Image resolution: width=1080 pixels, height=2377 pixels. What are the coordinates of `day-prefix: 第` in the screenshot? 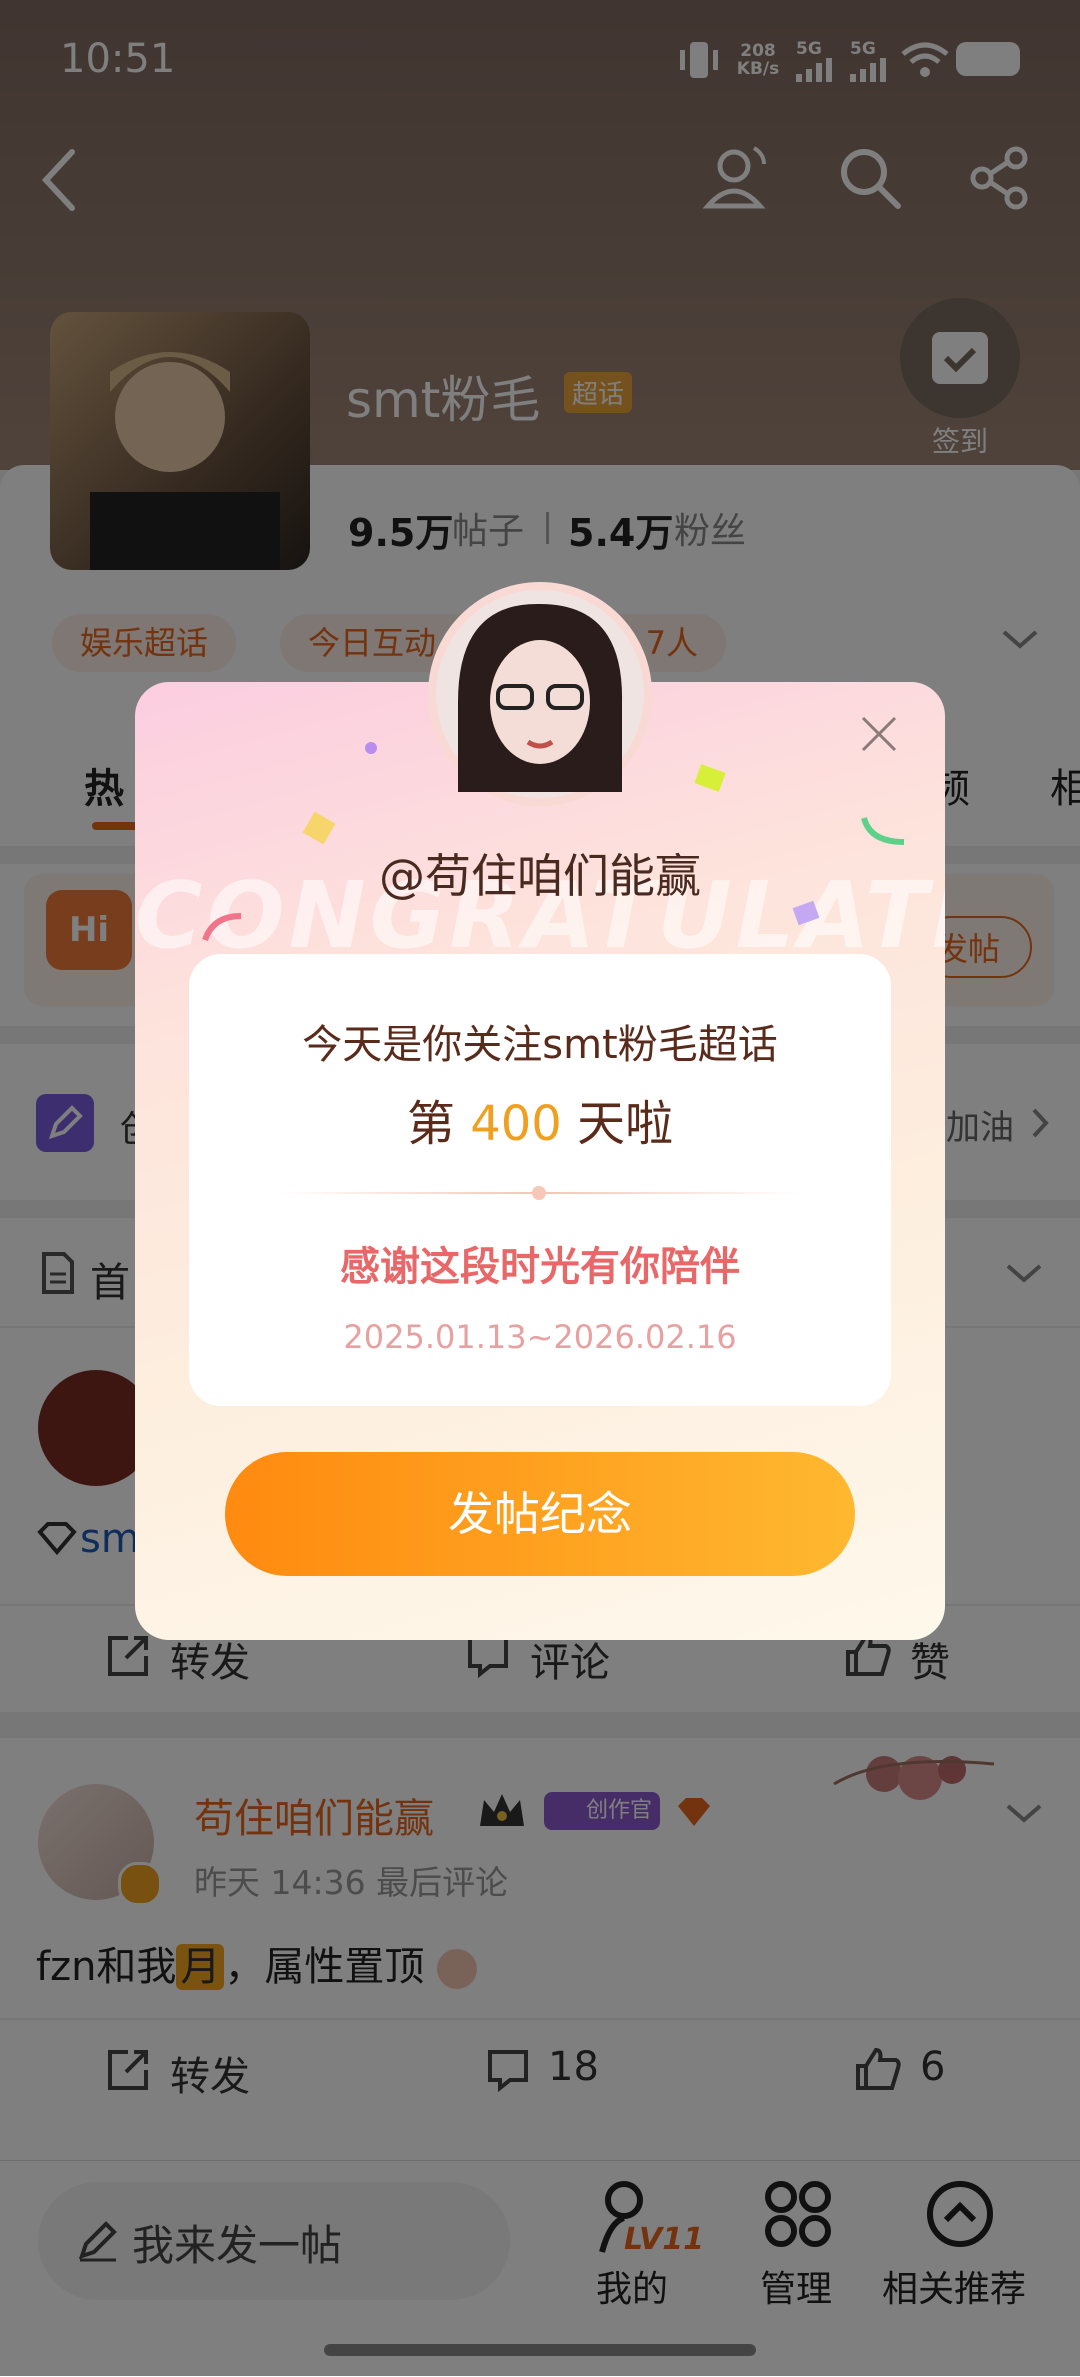 It's located at (430, 1124).